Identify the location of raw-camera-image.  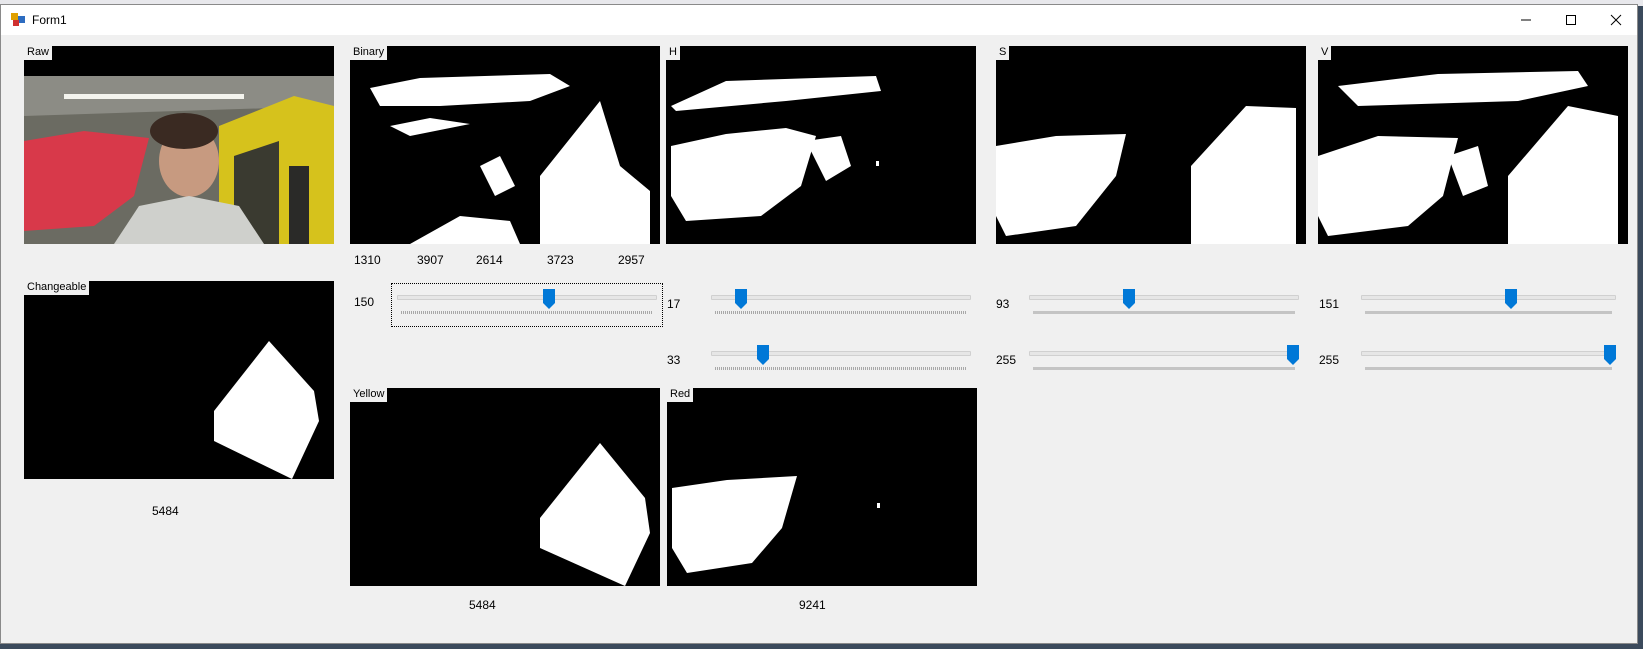
(179, 145).